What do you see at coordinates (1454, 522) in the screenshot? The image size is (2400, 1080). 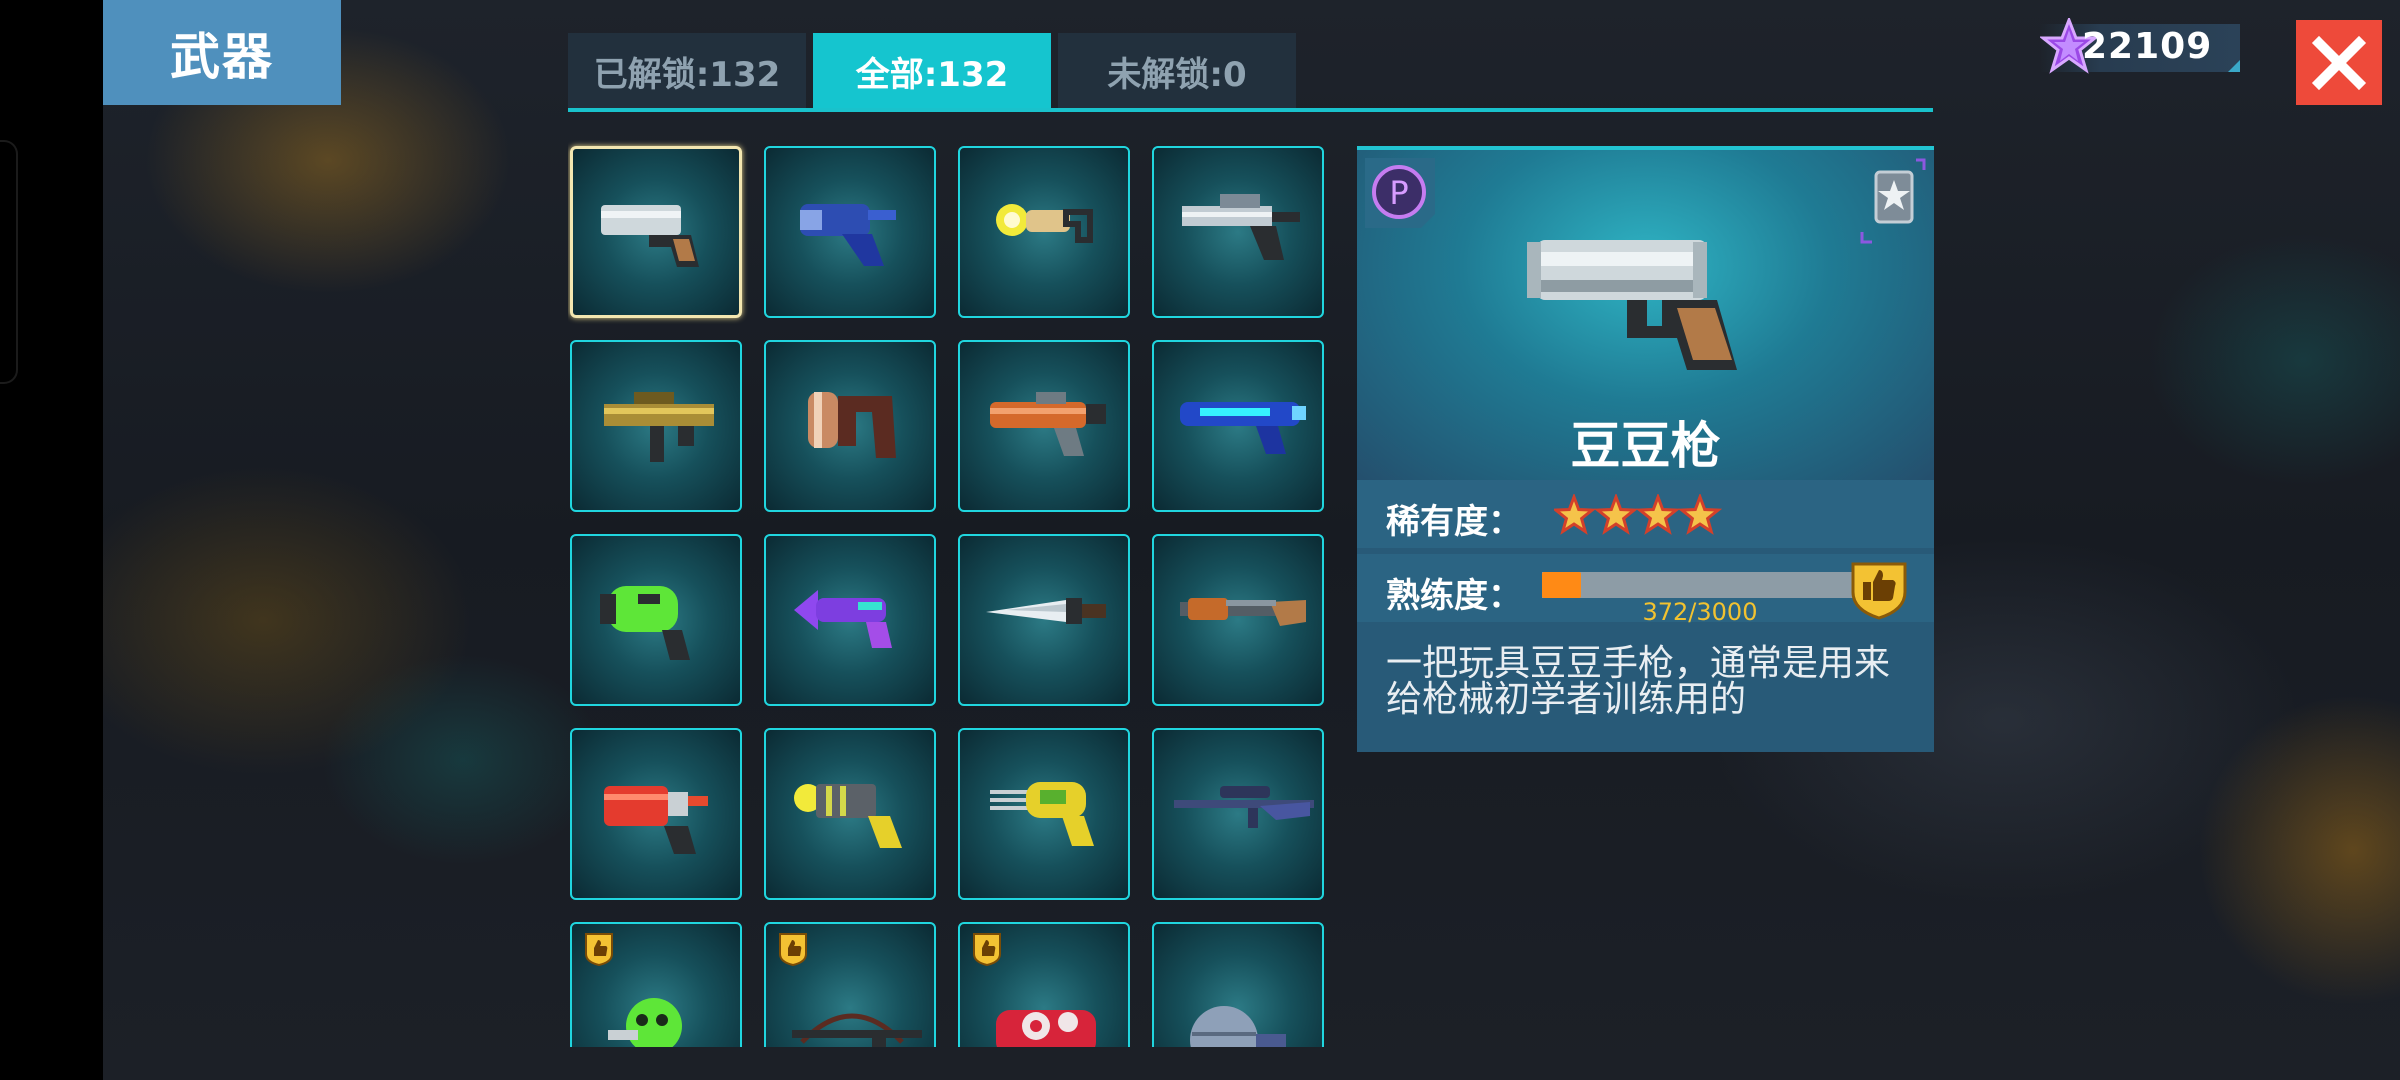 I see `rarity-label: 稀有度：` at bounding box center [1454, 522].